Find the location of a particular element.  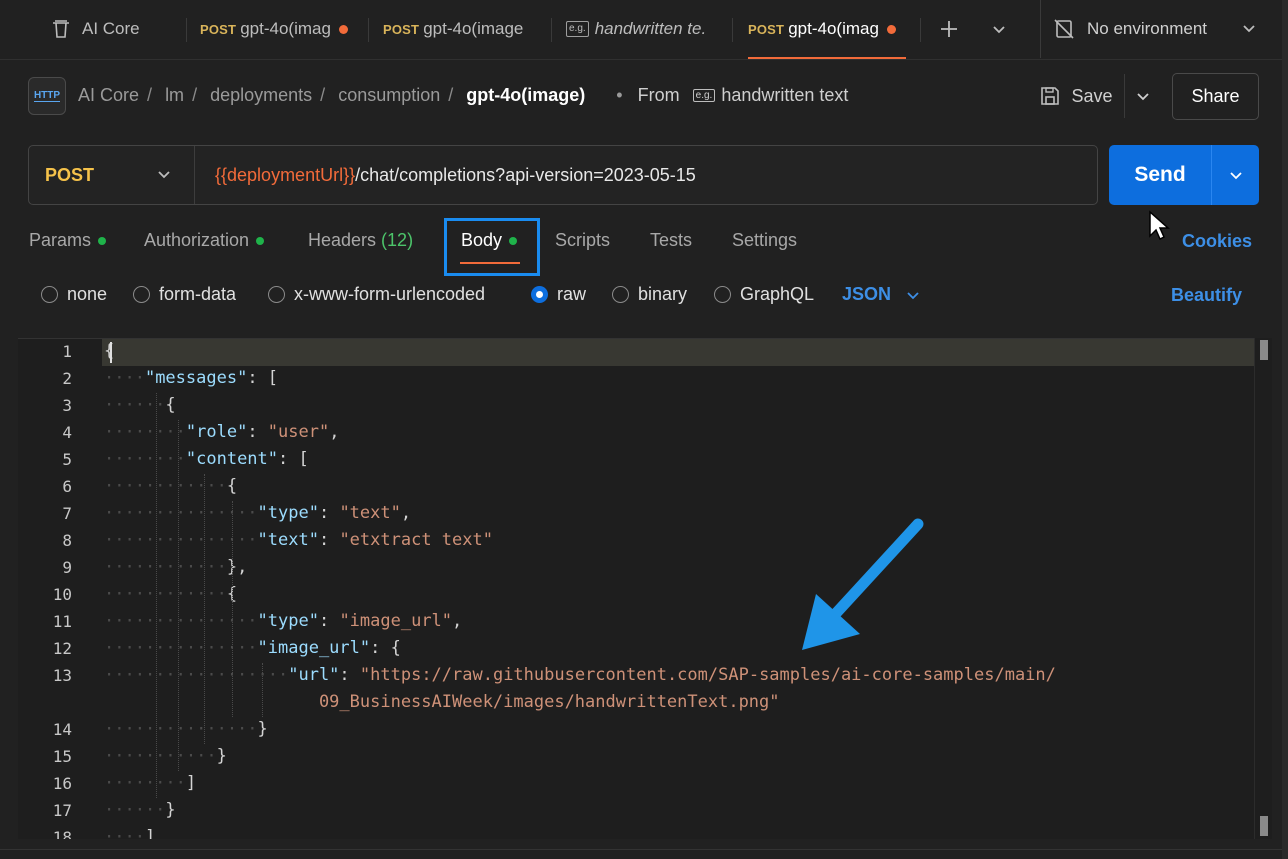

trash-icon is located at coordinates (61, 29).